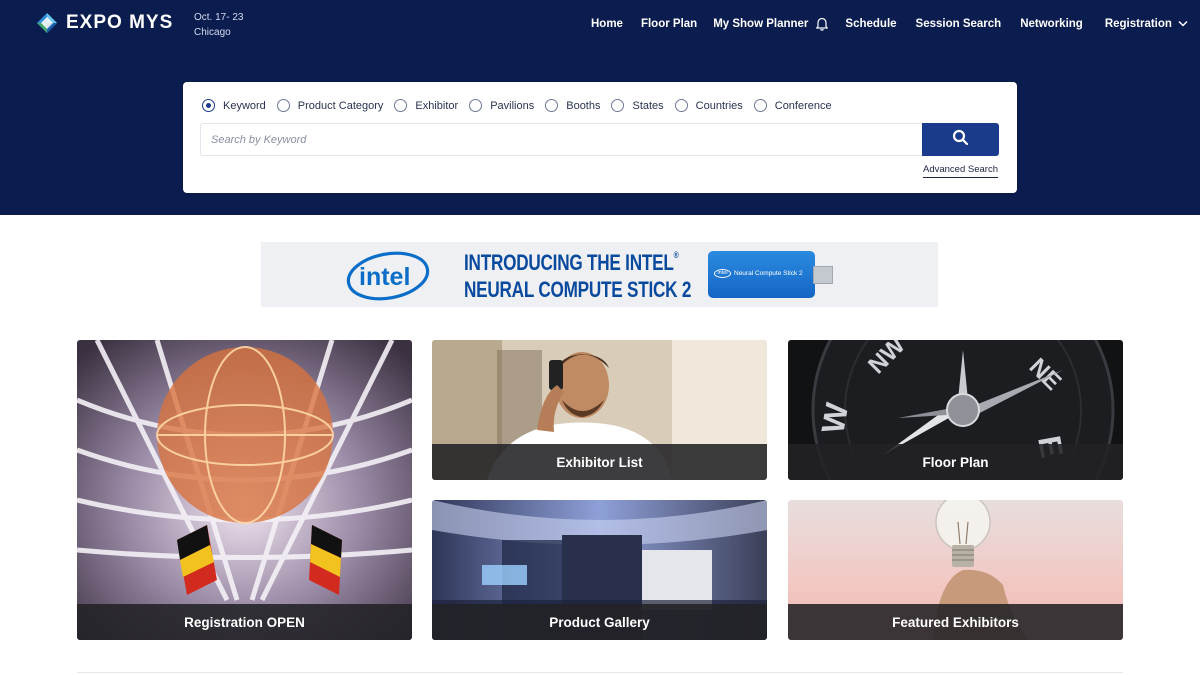 The width and height of the screenshot is (1200, 675). What do you see at coordinates (437, 105) in the screenshot?
I see `radio-label: Exhibitor` at bounding box center [437, 105].